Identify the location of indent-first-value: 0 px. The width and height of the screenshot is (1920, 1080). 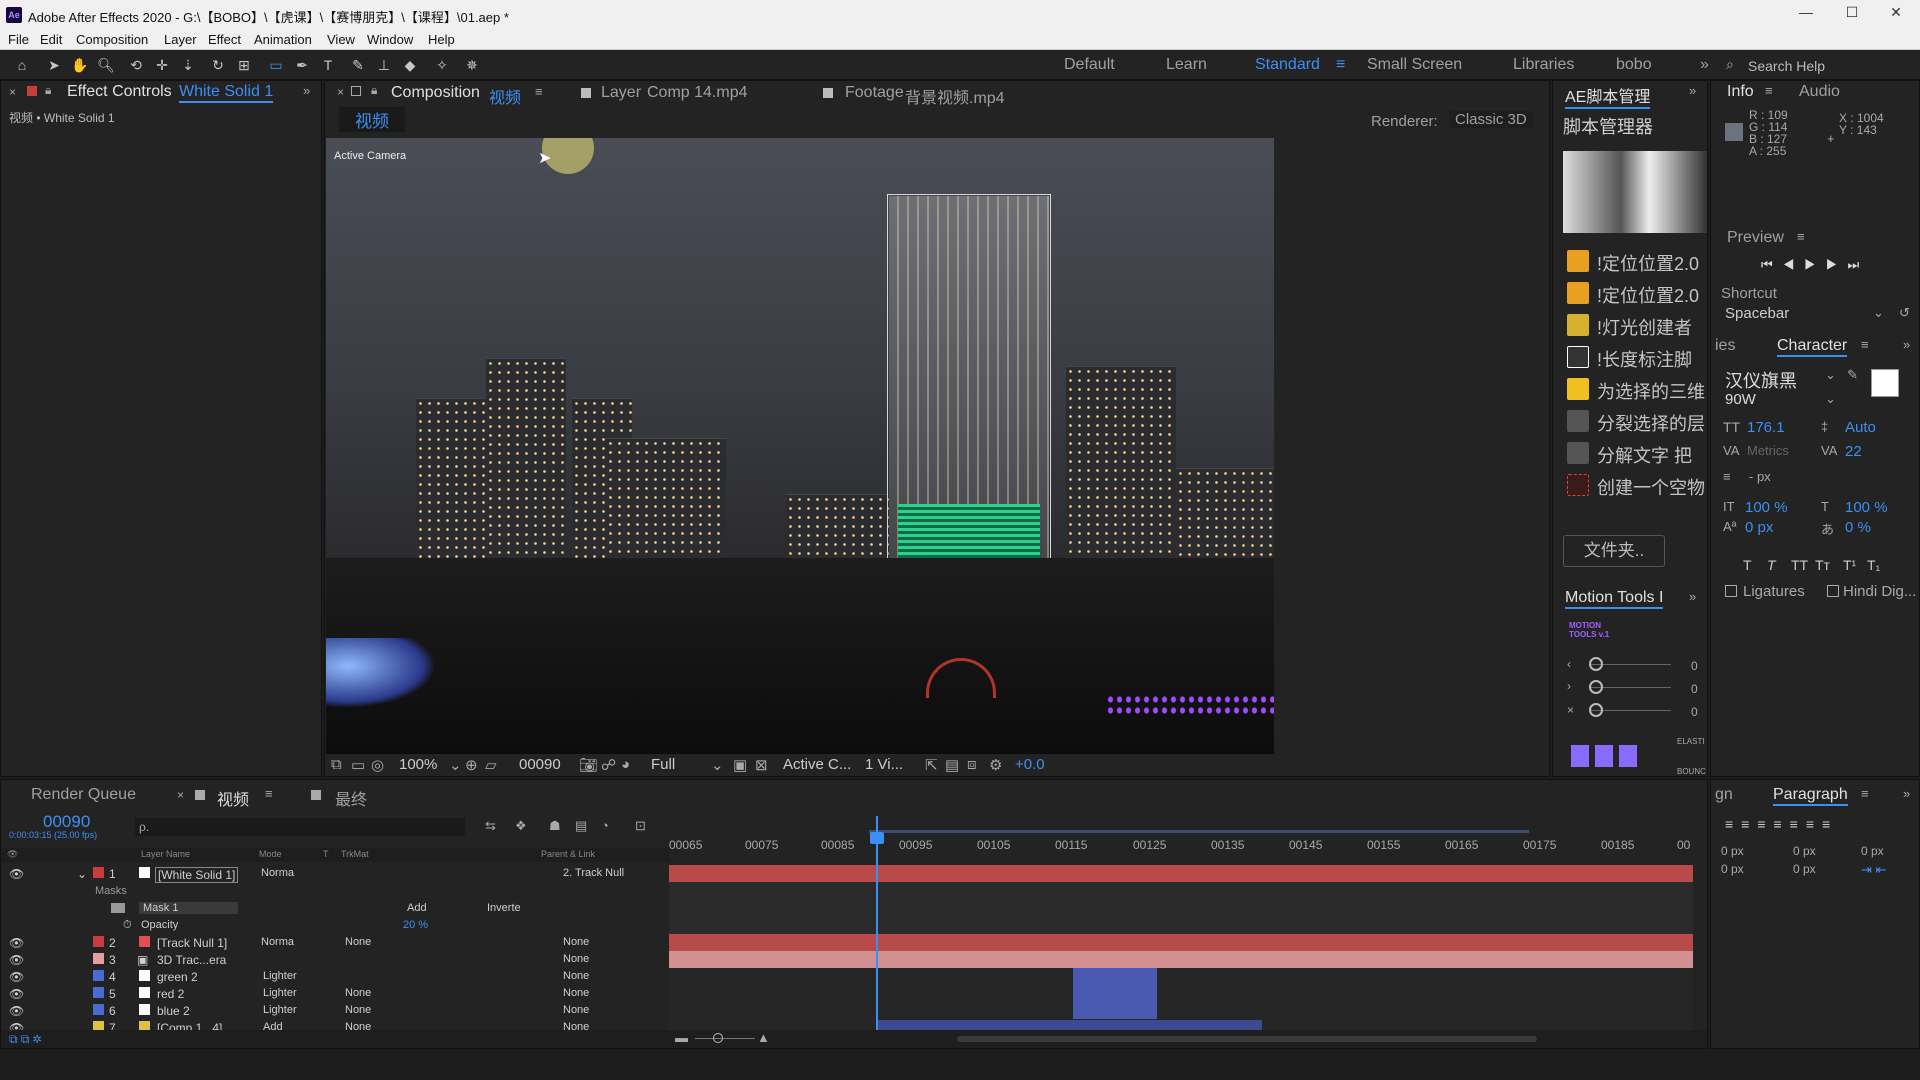
(1804, 851).